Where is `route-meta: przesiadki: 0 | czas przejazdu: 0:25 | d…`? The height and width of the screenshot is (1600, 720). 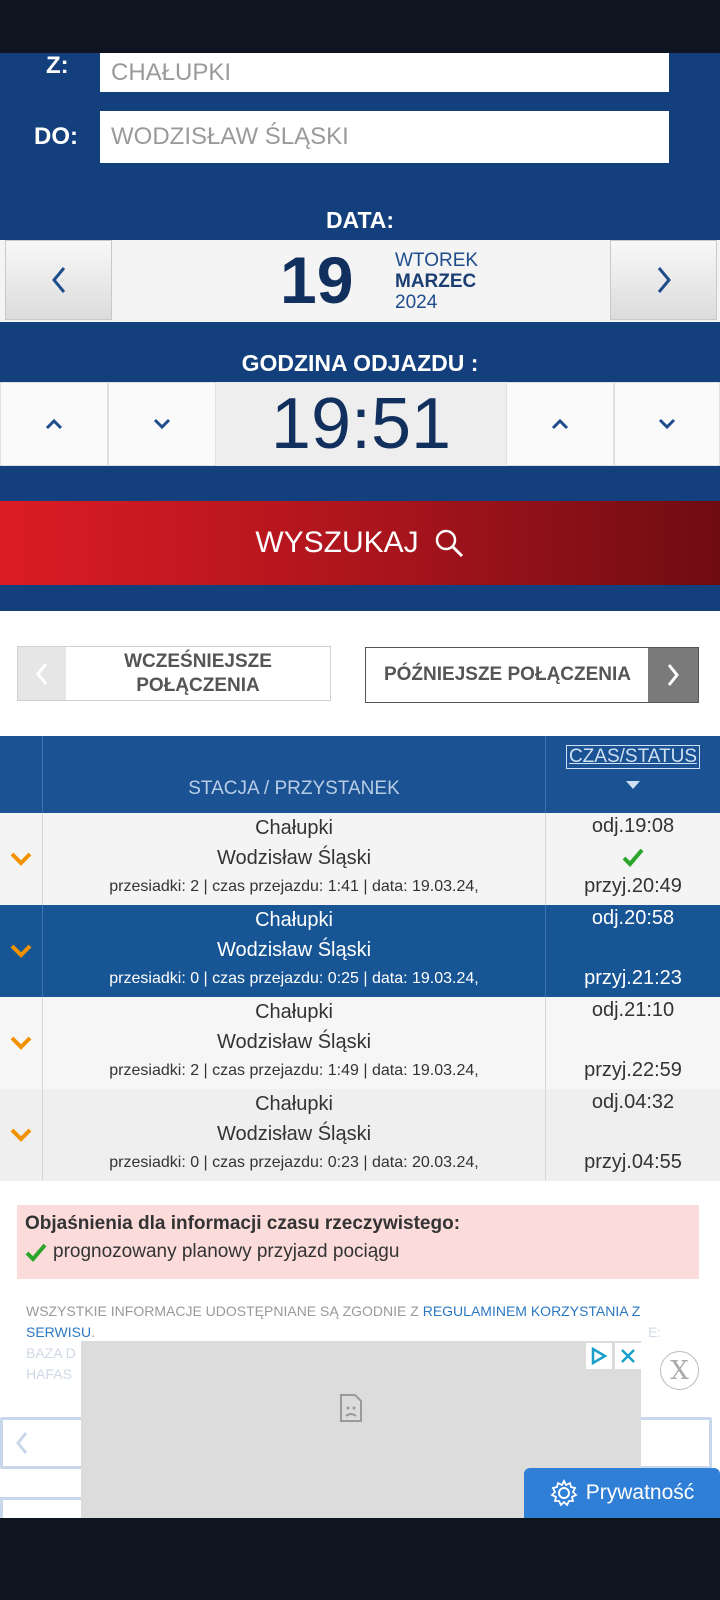 route-meta: przesiadki: 0 | czas przejazdu: 0:25 | d… is located at coordinates (294, 978).